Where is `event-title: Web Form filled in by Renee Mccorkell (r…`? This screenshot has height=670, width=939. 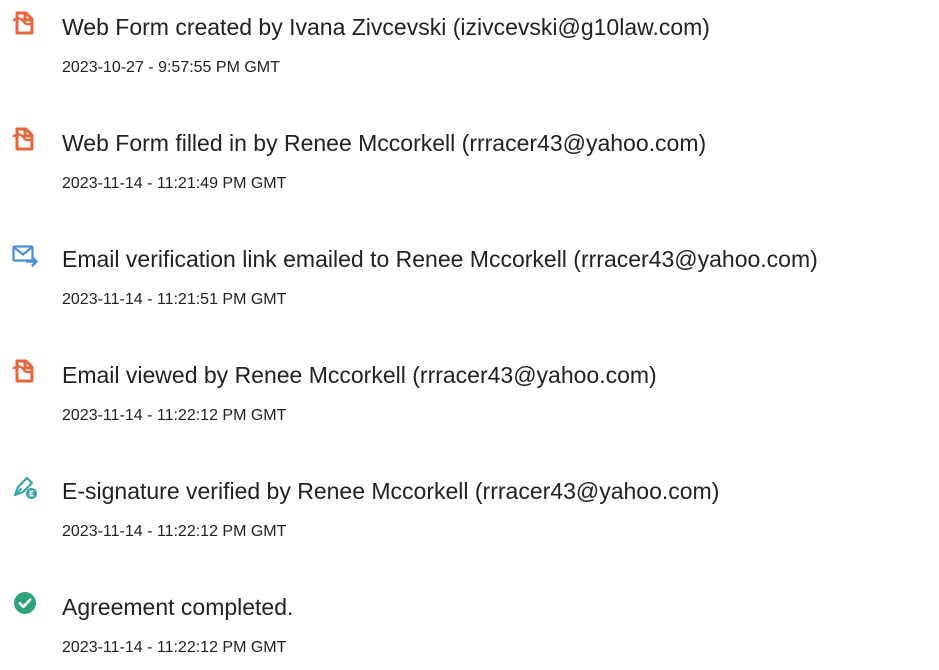
event-title: Web Form filled in by Renee Mccorkell (r… is located at coordinates (384, 143).